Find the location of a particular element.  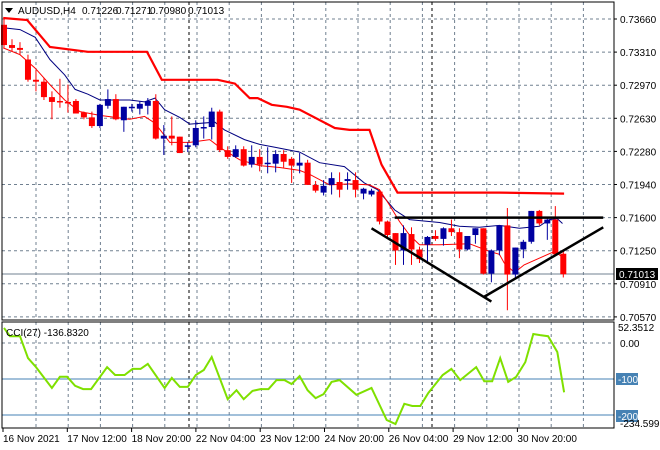

close-value: 0.71013 is located at coordinates (206, 11).